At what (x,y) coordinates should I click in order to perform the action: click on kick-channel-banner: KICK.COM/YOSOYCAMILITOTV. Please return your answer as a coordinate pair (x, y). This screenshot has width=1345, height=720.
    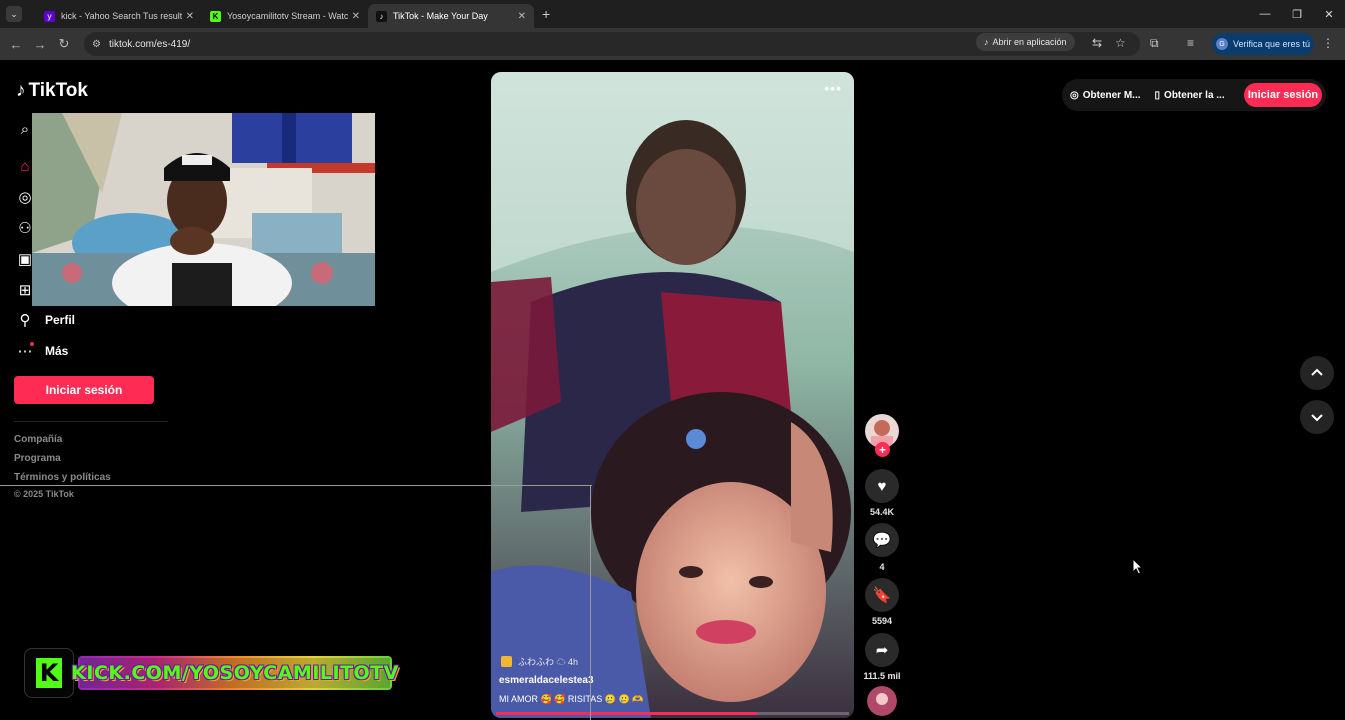
    Looking at the image, I should click on (234, 673).